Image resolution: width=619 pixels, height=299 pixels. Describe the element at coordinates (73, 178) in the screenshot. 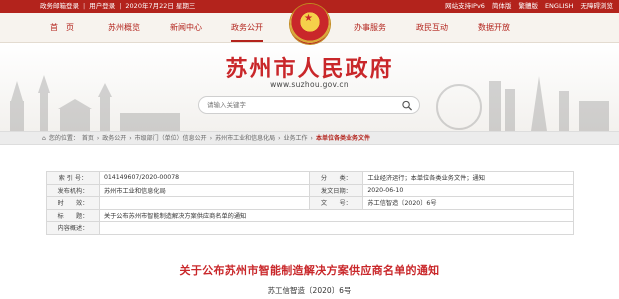

I see `index-number-label: 索 引 号：` at that location.